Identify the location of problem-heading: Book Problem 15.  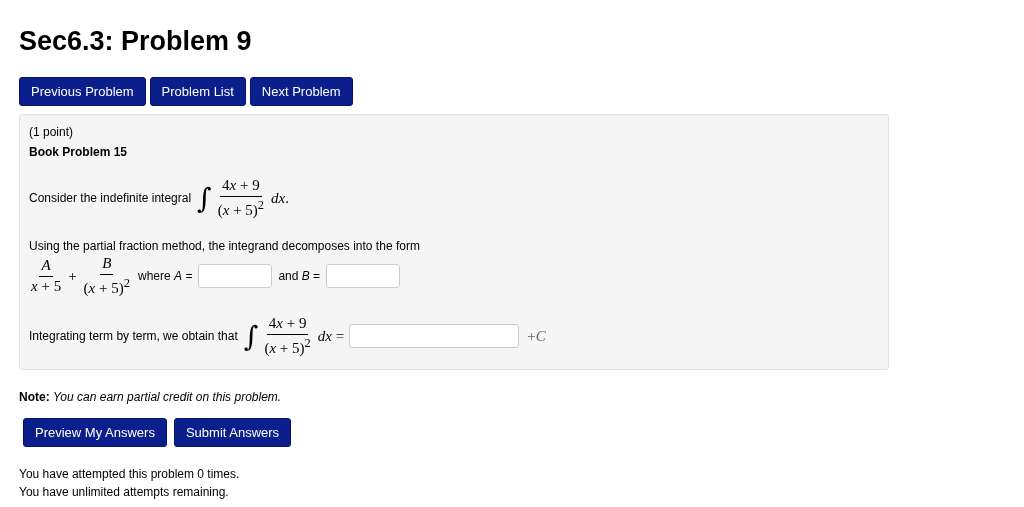
(79, 152).